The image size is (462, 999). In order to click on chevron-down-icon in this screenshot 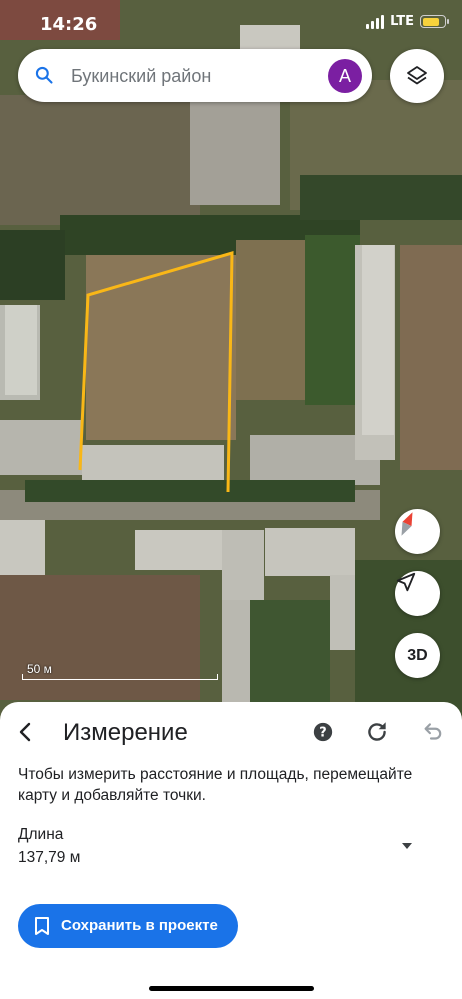, I will do `click(407, 846)`.